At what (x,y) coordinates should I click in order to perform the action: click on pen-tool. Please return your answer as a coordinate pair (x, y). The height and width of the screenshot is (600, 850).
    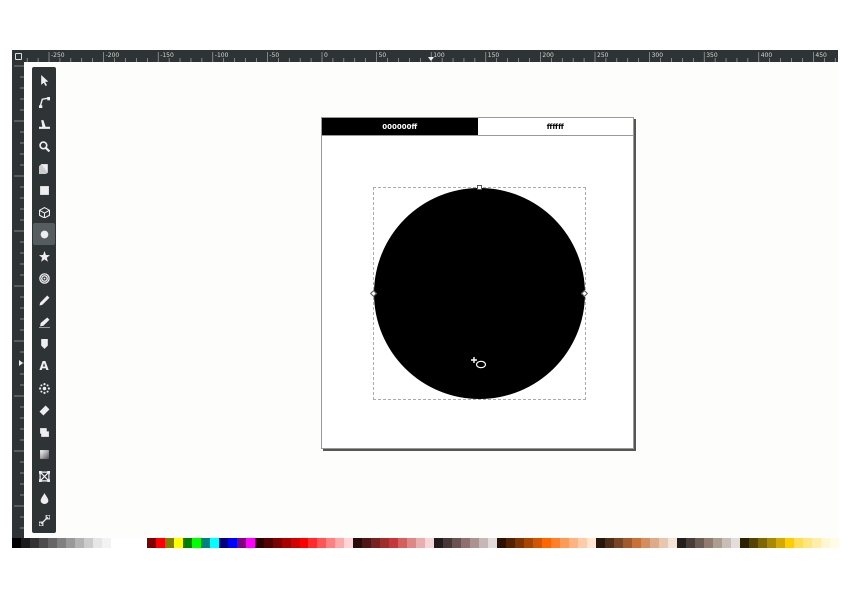
    Looking at the image, I should click on (44, 322).